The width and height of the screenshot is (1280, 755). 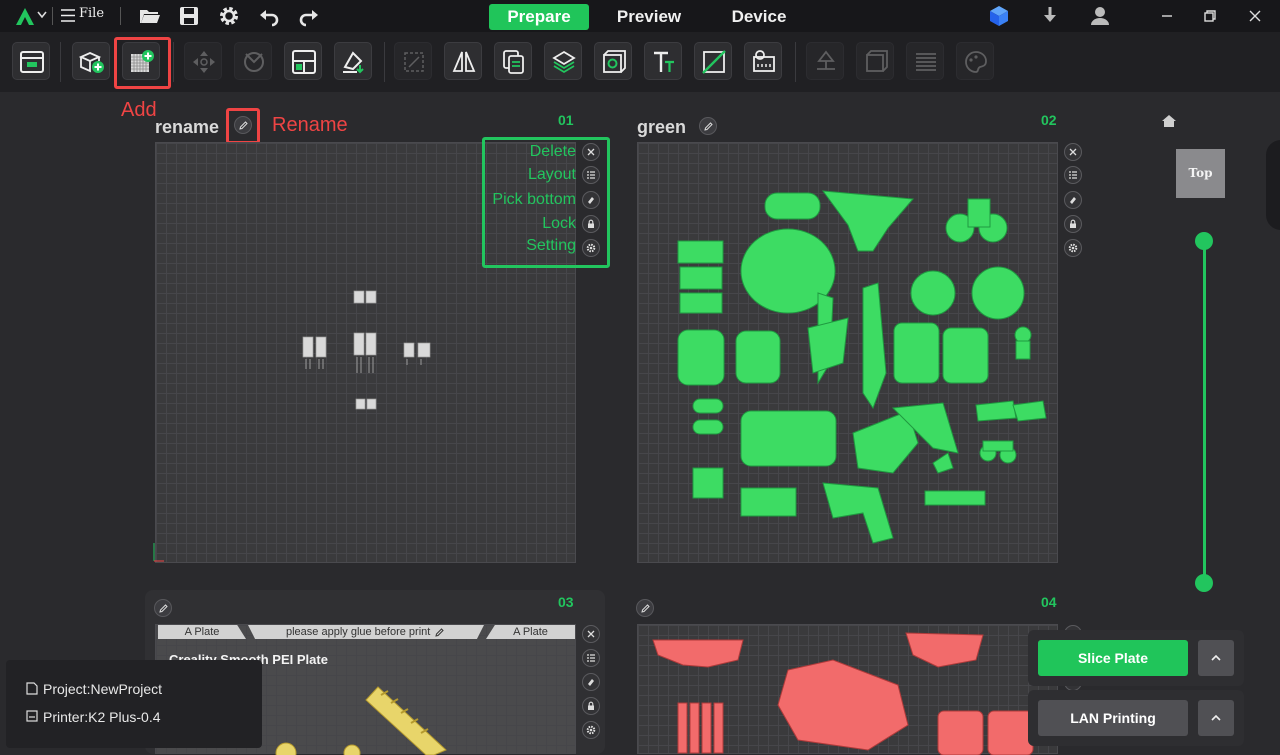 I want to click on plate-04-rename-button, so click(x=645, y=608).